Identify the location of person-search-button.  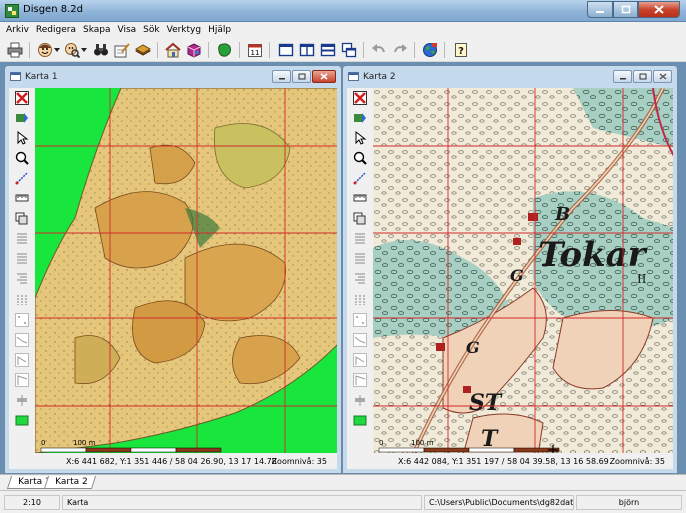
(72, 50).